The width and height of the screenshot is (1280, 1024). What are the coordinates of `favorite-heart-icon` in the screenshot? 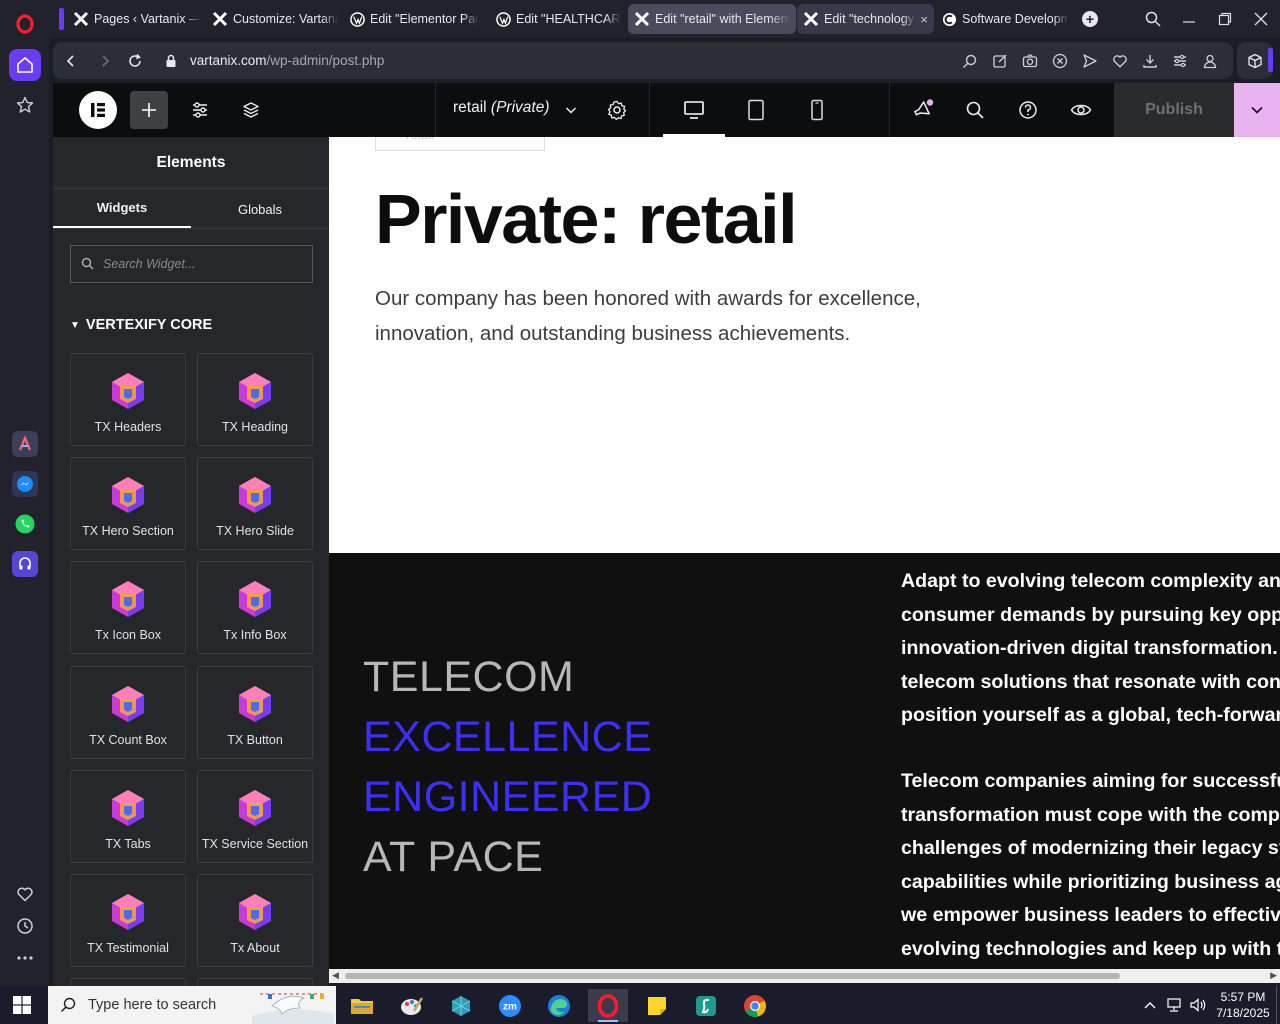 It's located at (1120, 61).